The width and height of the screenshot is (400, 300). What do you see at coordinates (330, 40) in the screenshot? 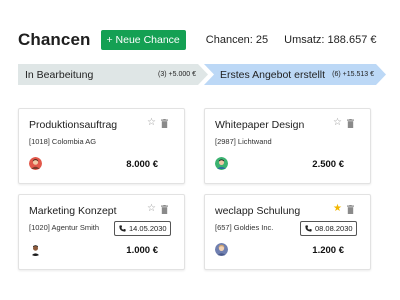
I see `umsatz-total: Umsatz: 188.657 €` at bounding box center [330, 40].